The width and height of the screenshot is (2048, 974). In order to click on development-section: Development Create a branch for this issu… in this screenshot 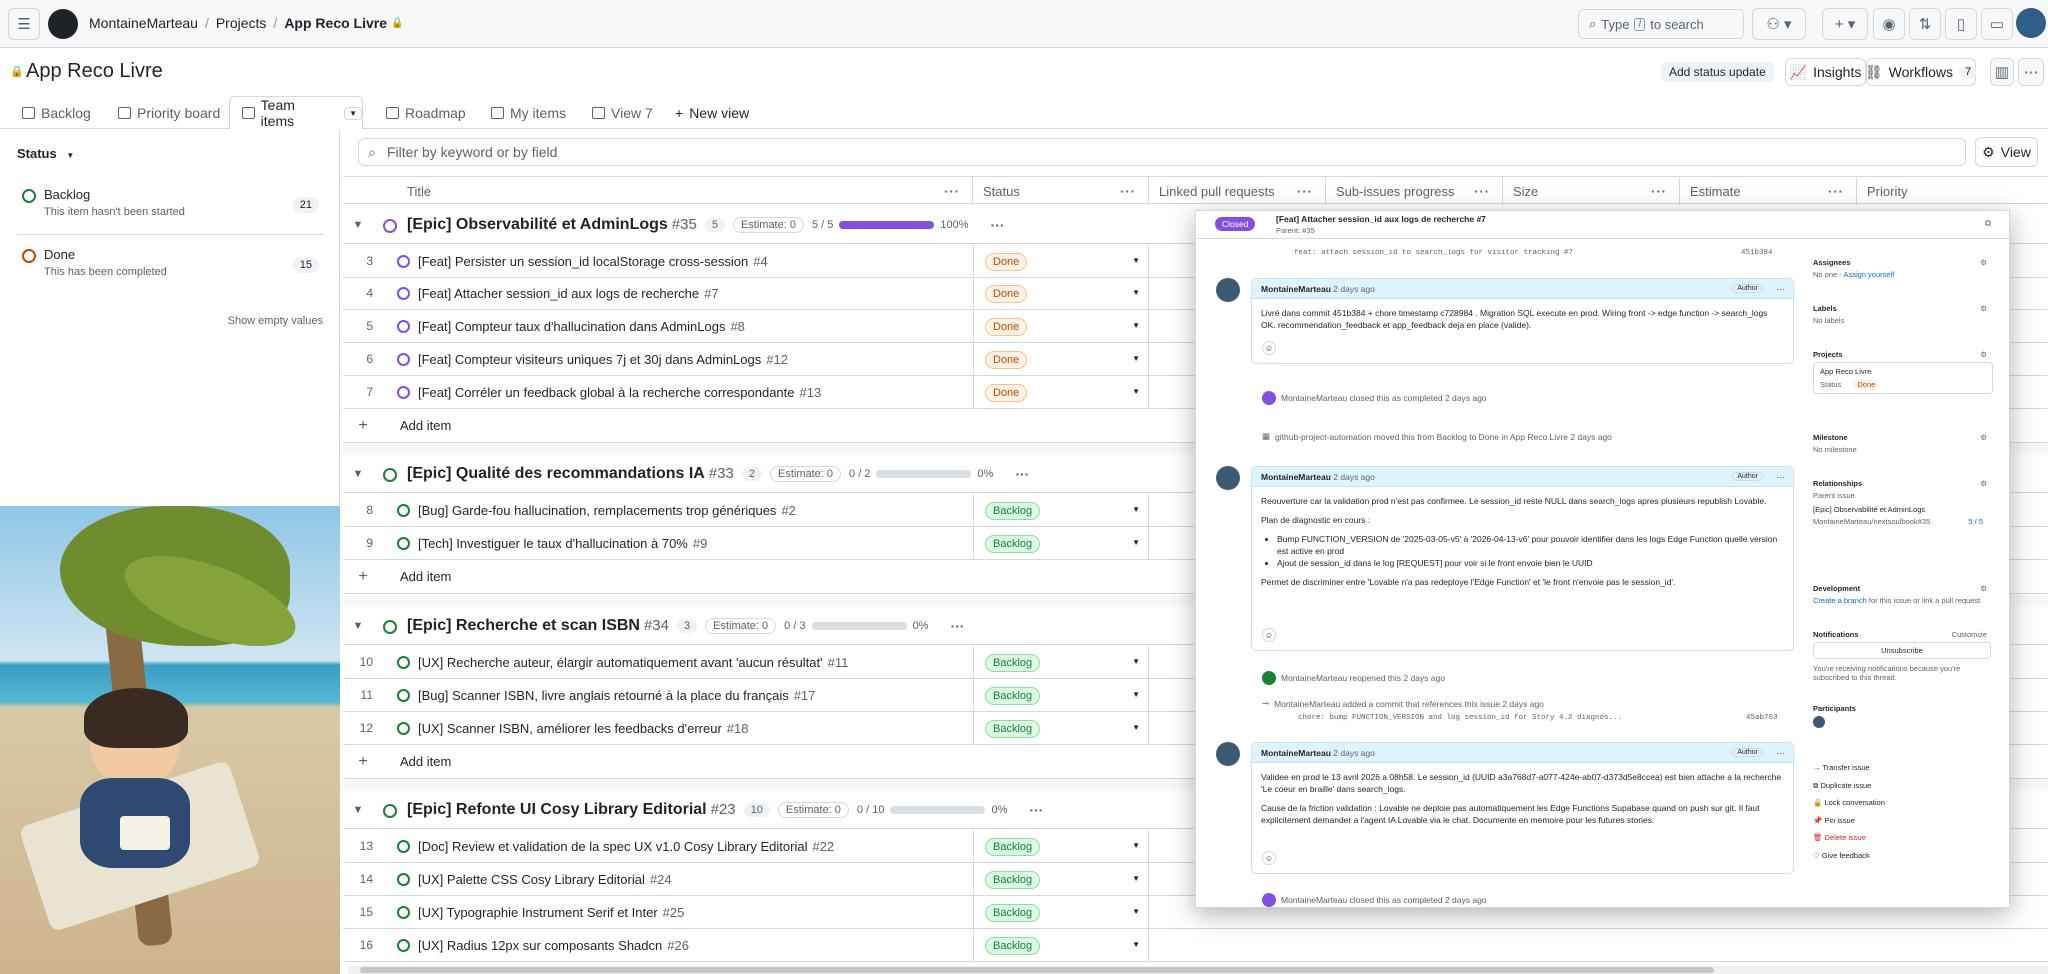, I will do `click(1908, 594)`.